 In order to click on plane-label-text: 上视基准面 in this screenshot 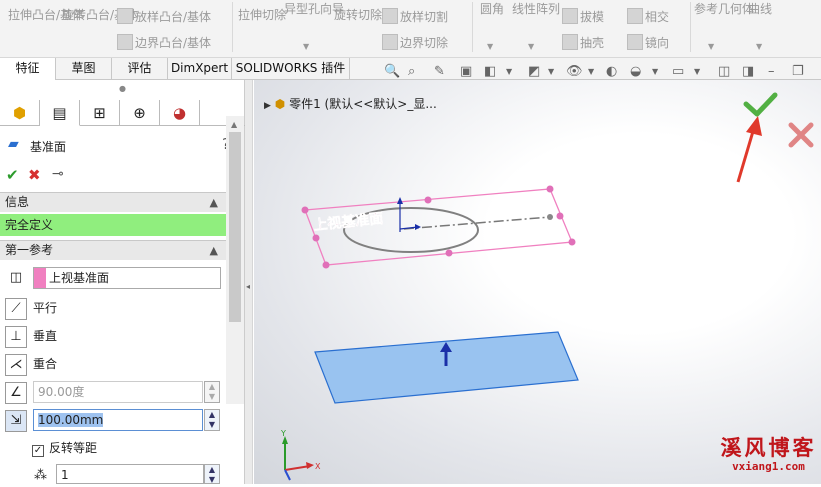, I will do `click(348, 222)`.